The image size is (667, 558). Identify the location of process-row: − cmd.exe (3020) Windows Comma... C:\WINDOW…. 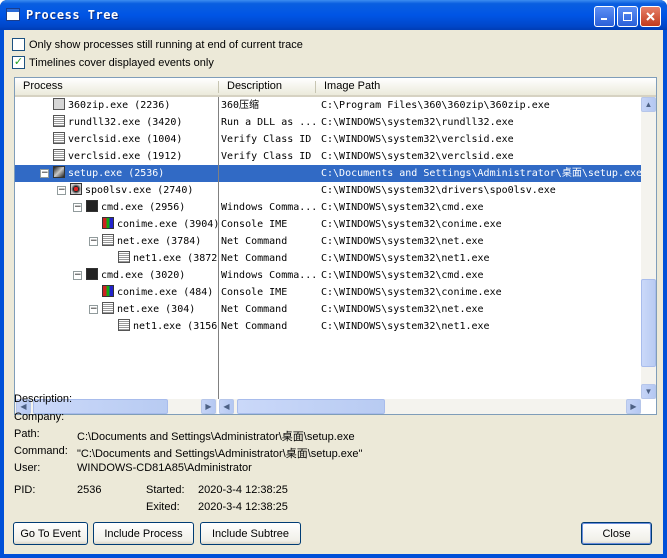
(328, 275).